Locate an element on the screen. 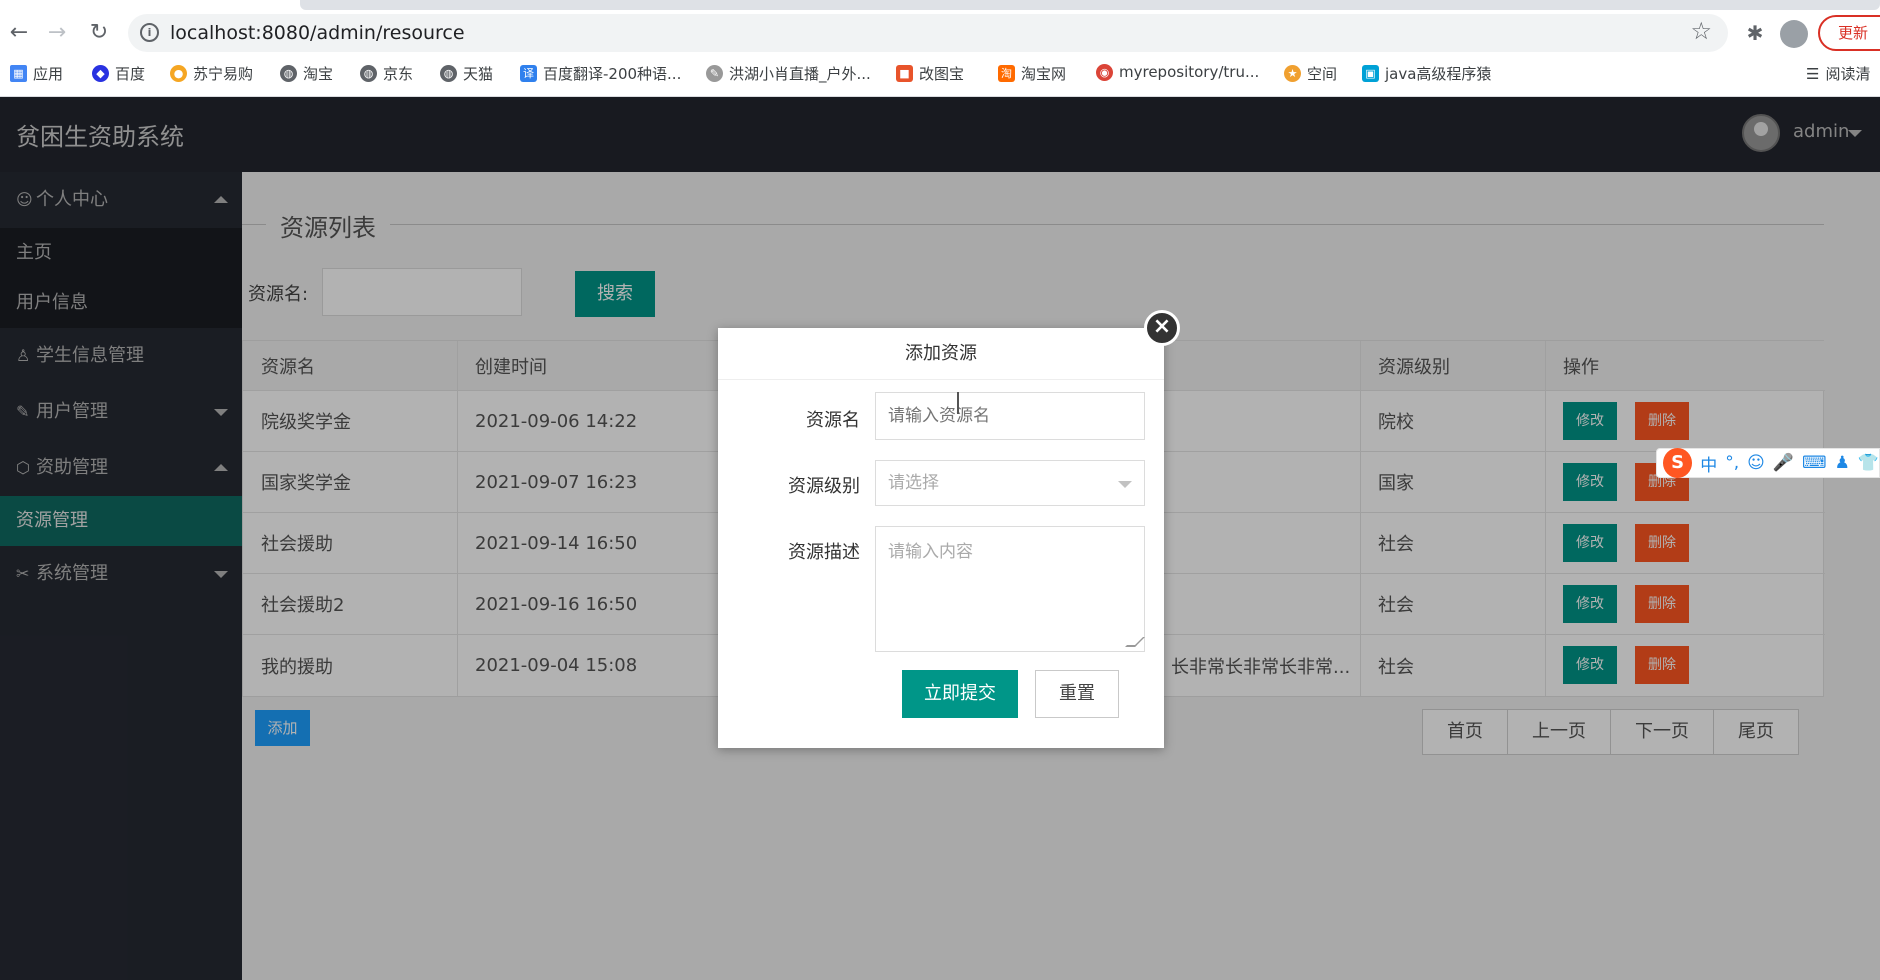 This screenshot has height=980, width=1880. bookmark-taobao: ◍ 淘宝 is located at coordinates (306, 73).